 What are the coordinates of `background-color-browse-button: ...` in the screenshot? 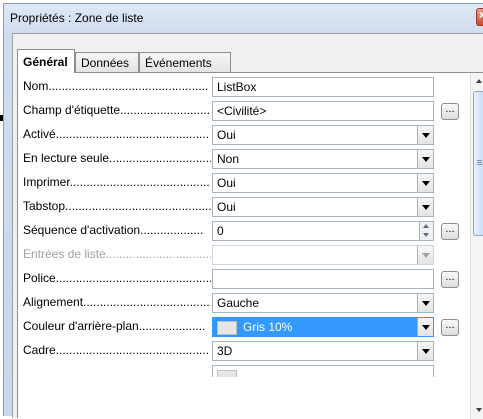 It's located at (450, 327).